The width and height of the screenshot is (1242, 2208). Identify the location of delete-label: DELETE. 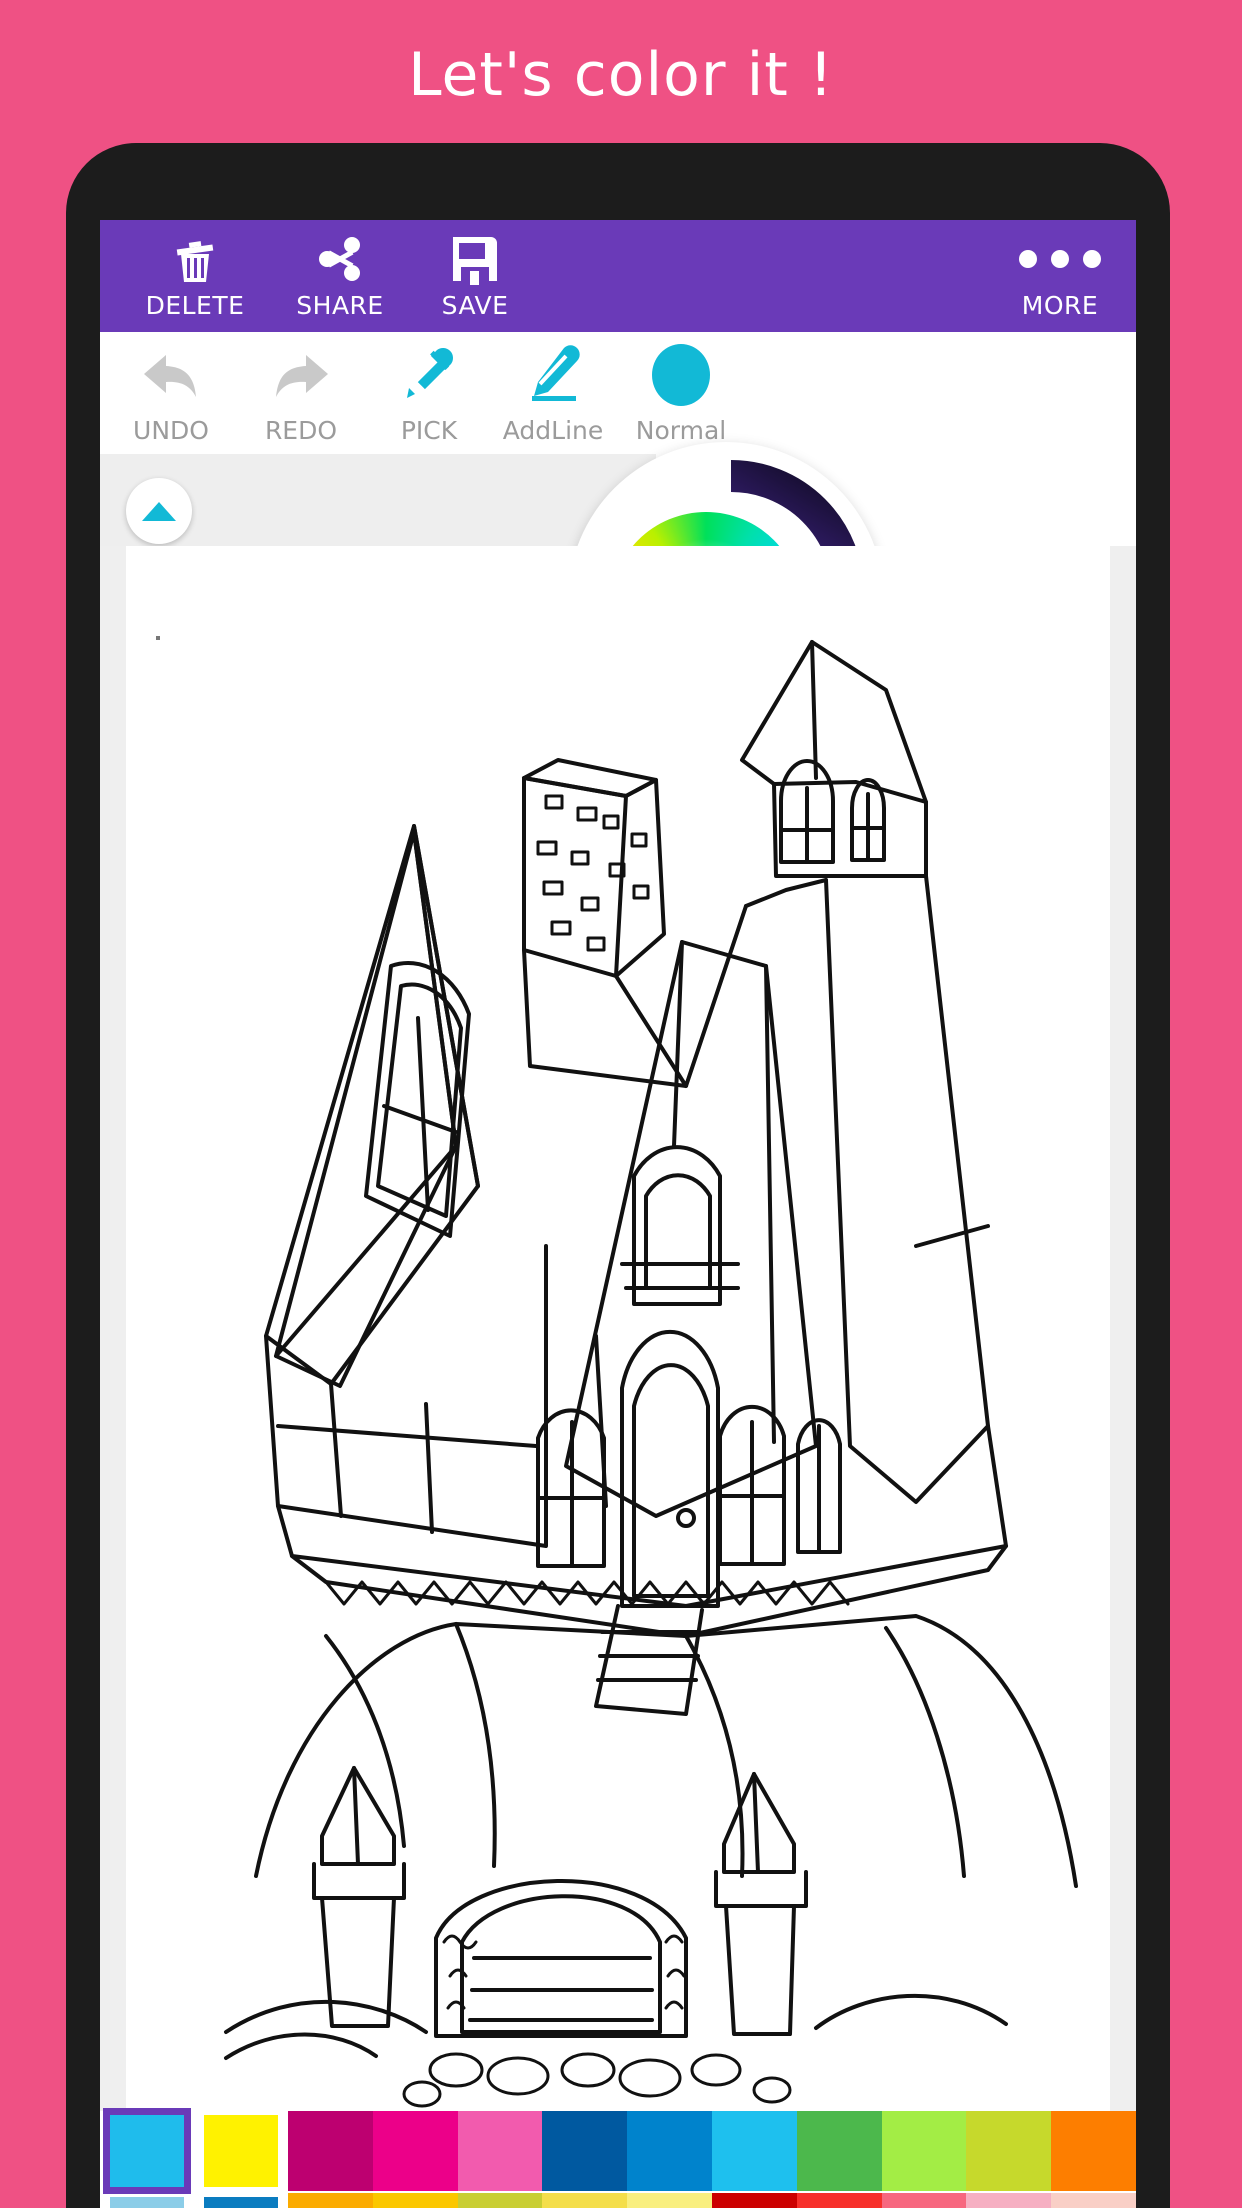
(195, 305).